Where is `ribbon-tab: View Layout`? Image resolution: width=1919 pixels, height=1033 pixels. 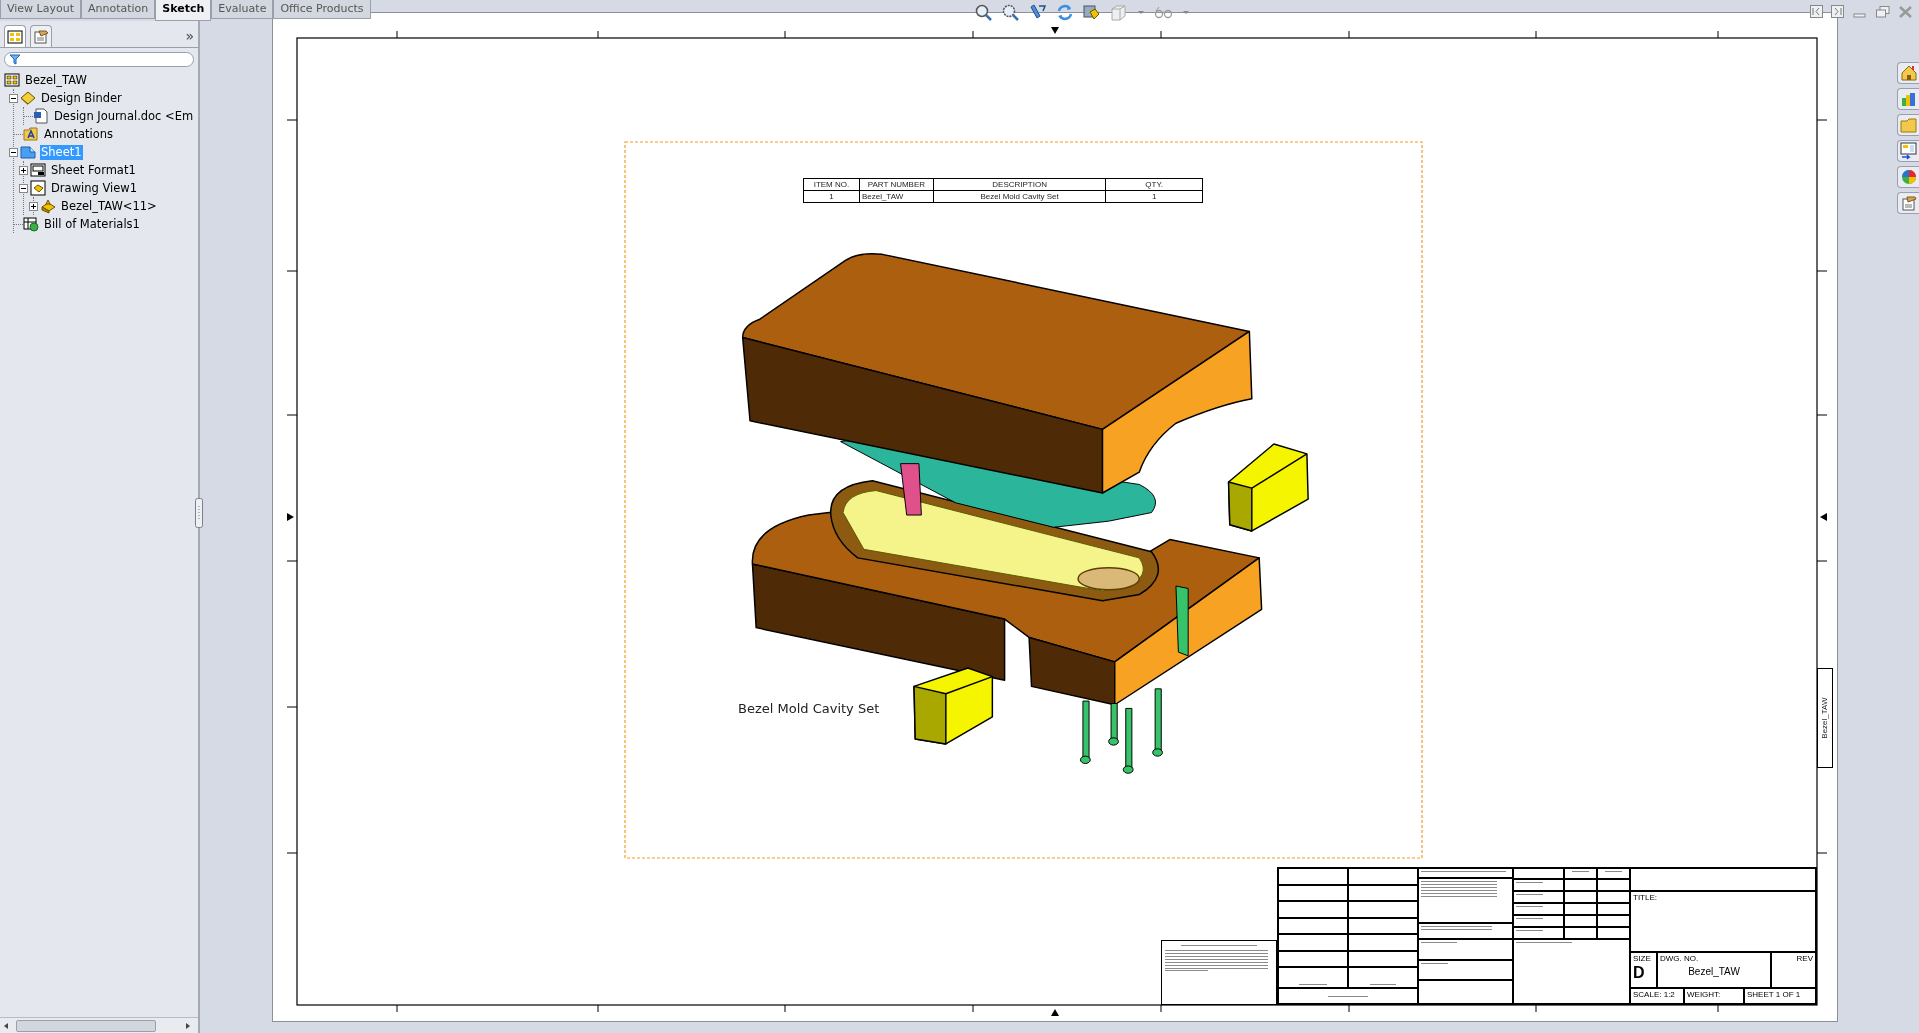 ribbon-tab: View Layout is located at coordinates (40, 9).